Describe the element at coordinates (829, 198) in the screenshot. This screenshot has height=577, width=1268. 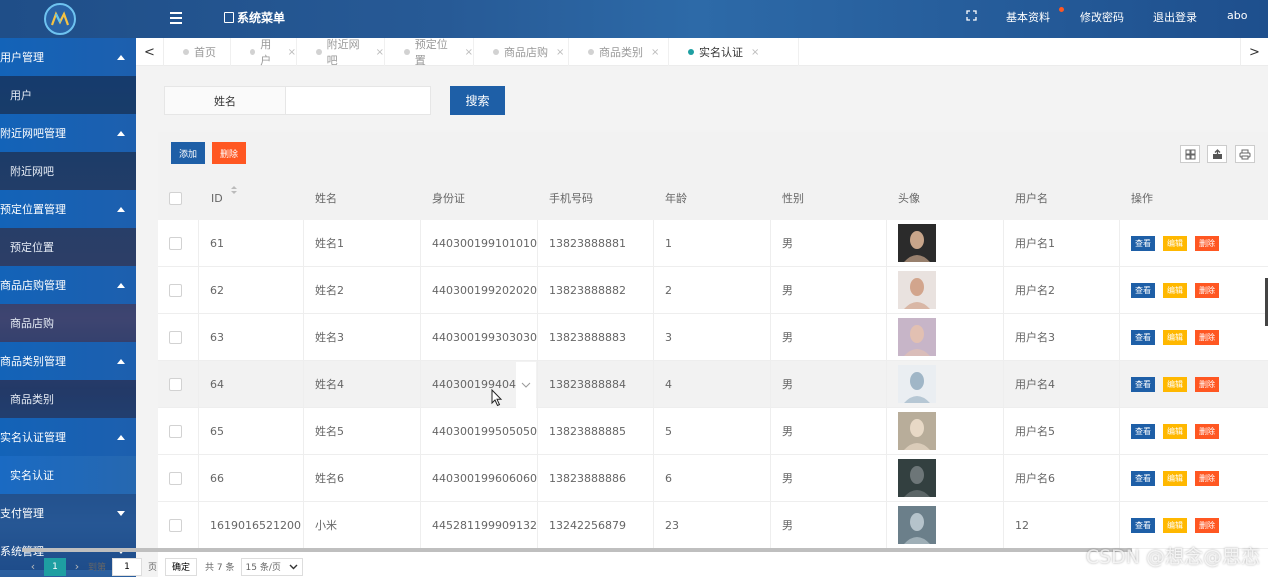
I see `column-header-gender: 性别` at that location.